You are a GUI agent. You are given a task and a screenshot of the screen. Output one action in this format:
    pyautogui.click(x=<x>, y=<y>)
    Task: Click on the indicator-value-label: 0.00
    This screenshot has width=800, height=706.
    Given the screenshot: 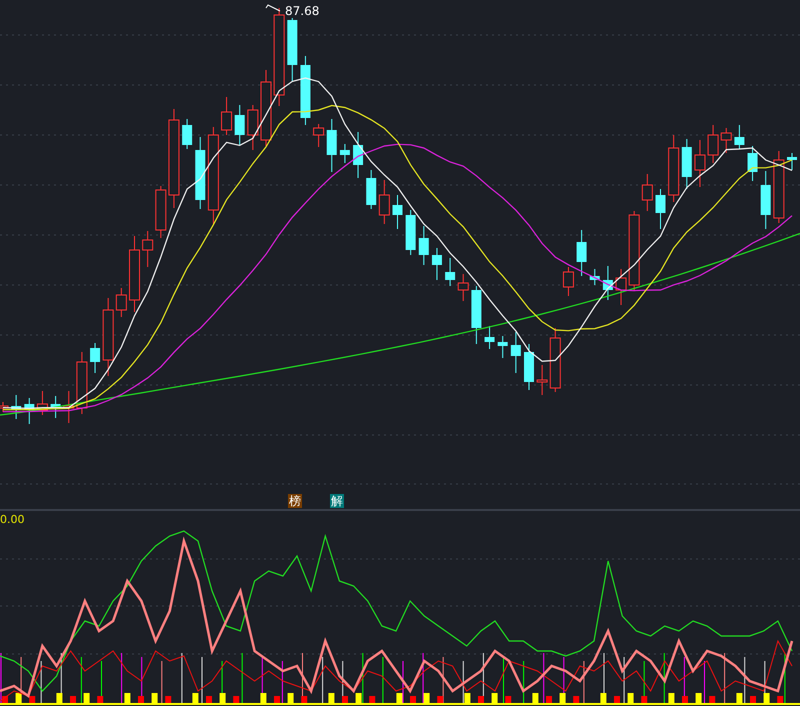 What is the action you would take?
    pyautogui.click(x=12, y=519)
    